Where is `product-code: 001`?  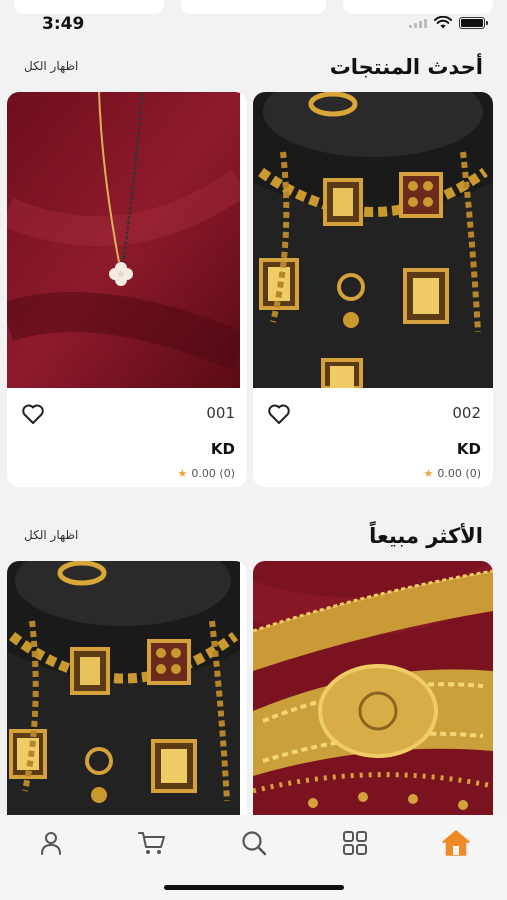
product-code: 001 is located at coordinates (220, 413).